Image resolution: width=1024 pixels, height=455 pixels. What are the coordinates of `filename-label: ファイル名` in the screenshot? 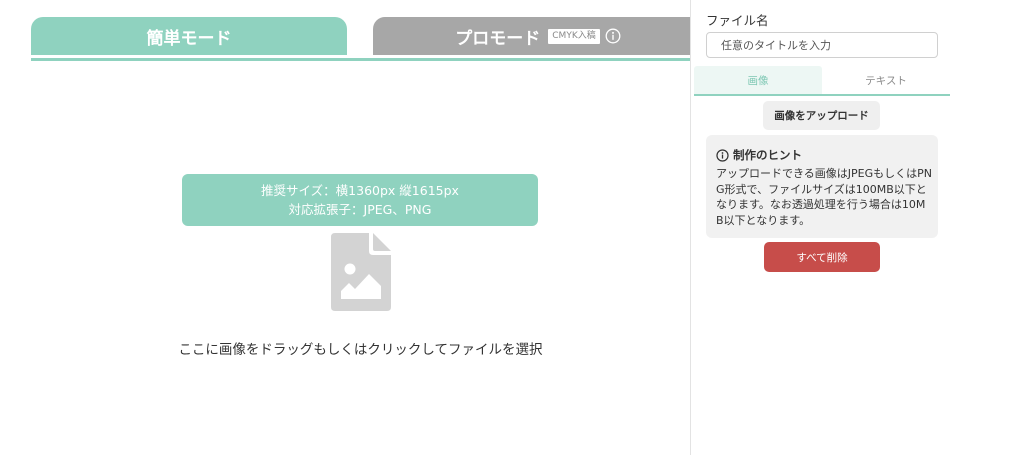 It's located at (737, 20).